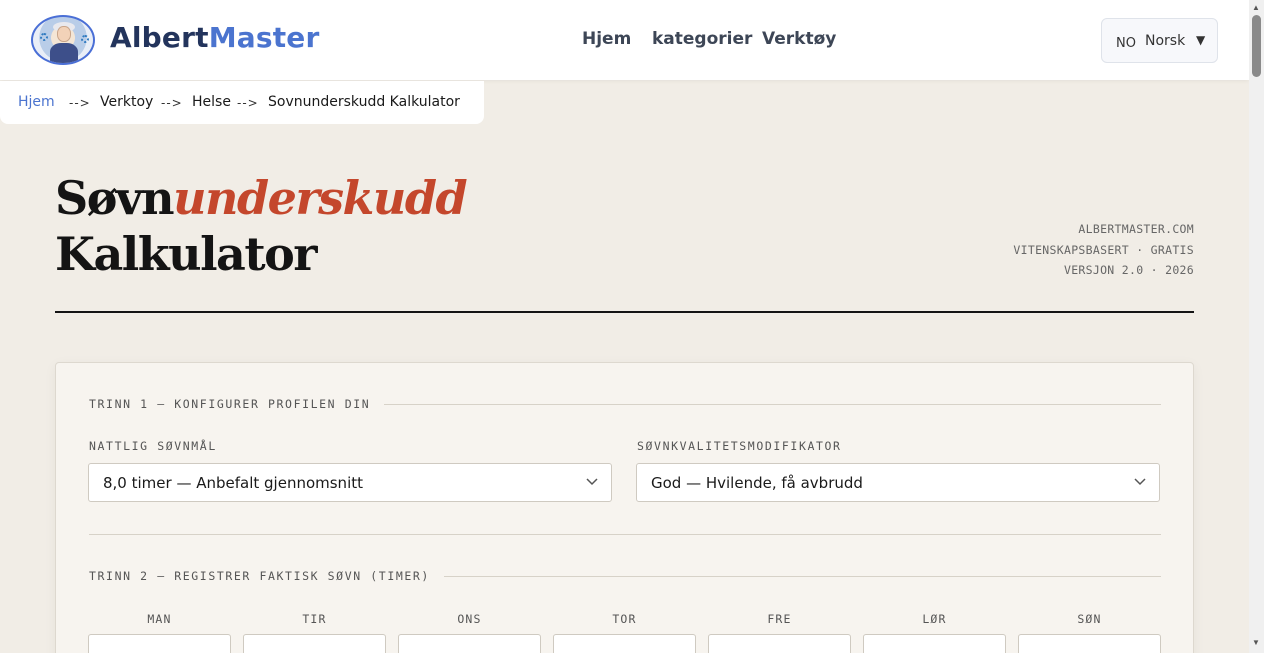 The height and width of the screenshot is (653, 1264). What do you see at coordinates (159, 37) in the screenshot?
I see `brand-name-part1: Albert` at bounding box center [159, 37].